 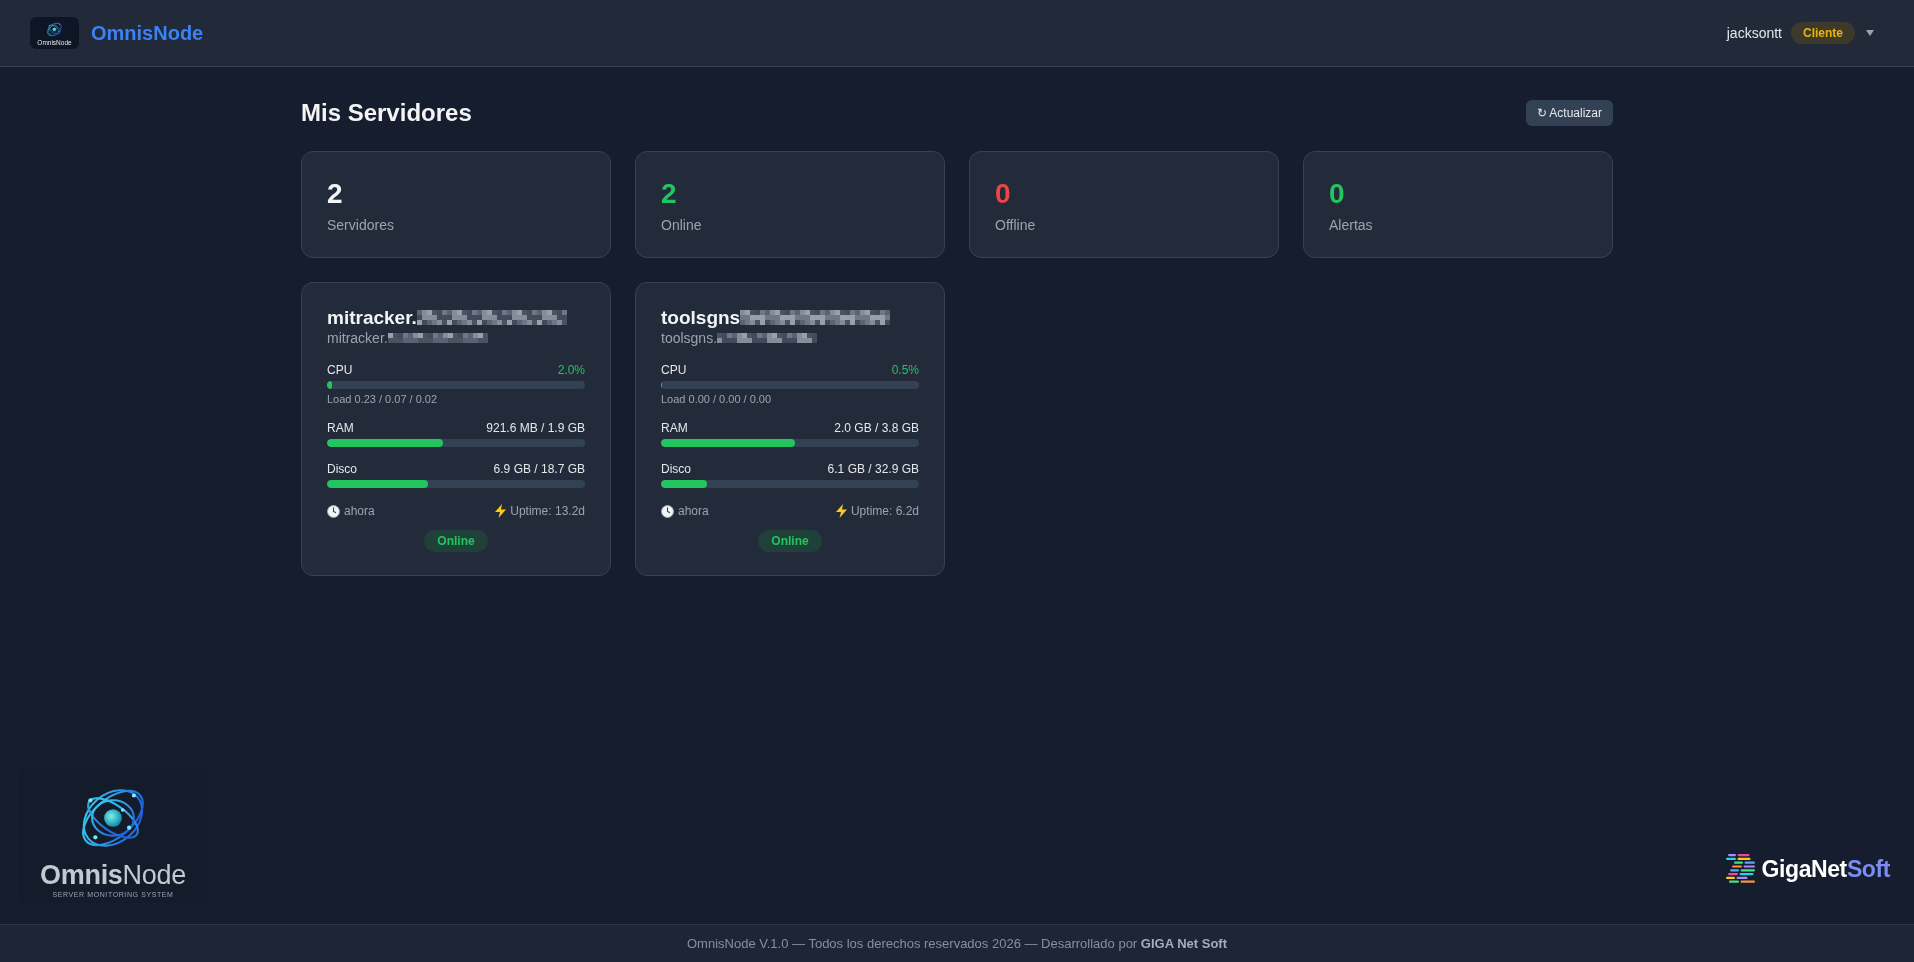 What do you see at coordinates (1754, 33) in the screenshot?
I see `username: jacksontt` at bounding box center [1754, 33].